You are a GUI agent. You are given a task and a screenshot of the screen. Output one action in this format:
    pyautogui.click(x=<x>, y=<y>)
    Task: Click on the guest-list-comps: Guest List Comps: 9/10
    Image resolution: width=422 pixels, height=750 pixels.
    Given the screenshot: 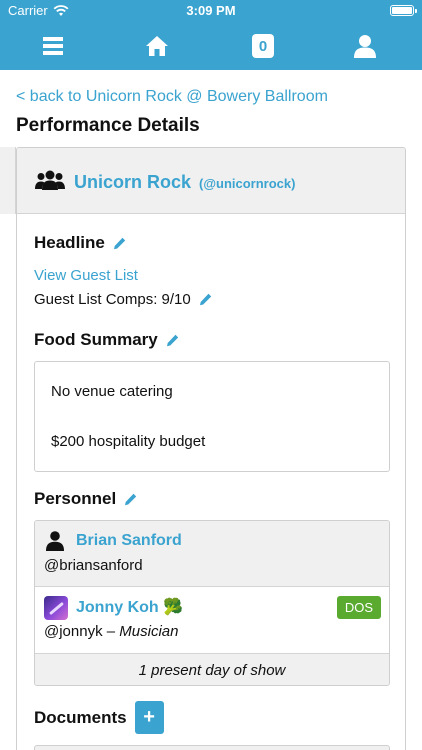 What is the action you would take?
    pyautogui.click(x=123, y=299)
    